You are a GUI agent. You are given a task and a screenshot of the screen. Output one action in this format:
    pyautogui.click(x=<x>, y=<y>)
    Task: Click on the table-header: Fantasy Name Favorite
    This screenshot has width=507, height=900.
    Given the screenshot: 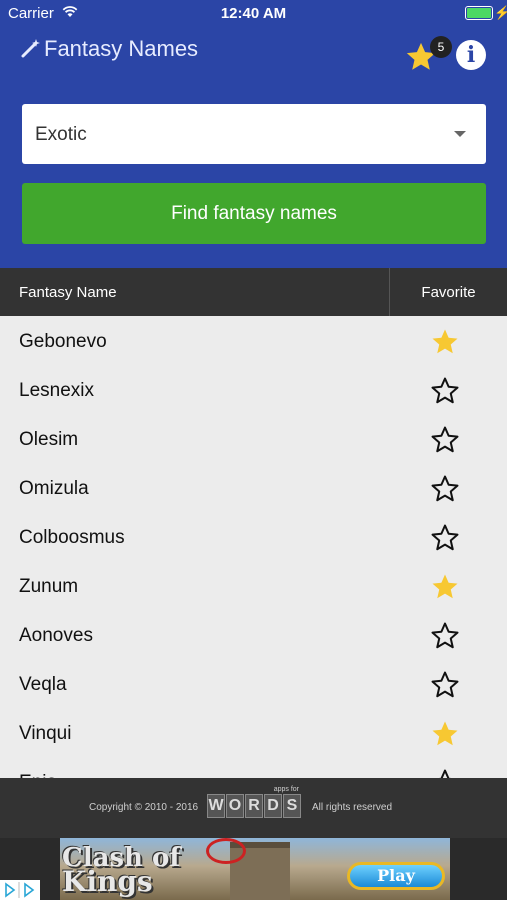 What is the action you would take?
    pyautogui.click(x=253, y=292)
    